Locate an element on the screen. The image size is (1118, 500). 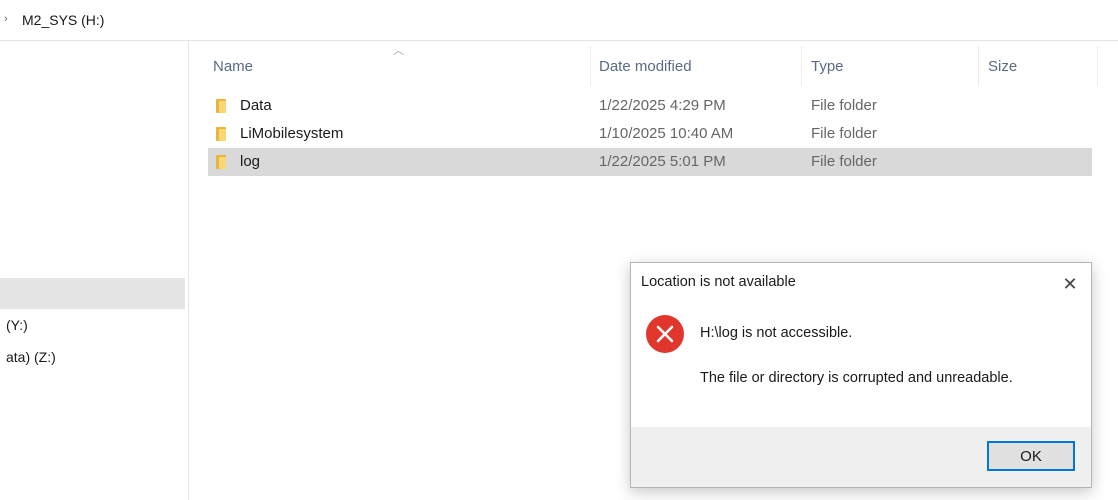
nav-item-drive-y: (Y:) is located at coordinates (17, 325).